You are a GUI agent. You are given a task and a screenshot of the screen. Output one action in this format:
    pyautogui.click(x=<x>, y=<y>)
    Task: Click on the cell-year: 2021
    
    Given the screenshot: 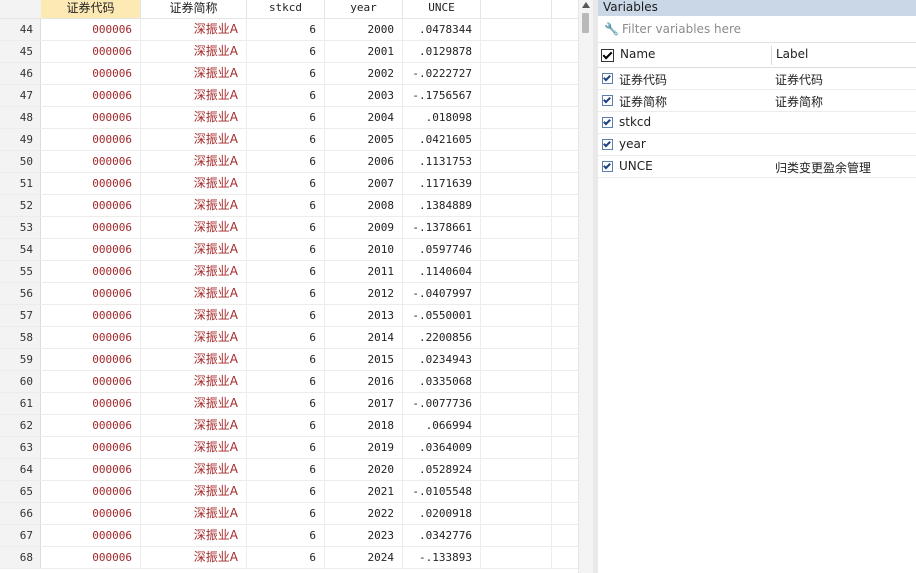 What is the action you would take?
    pyautogui.click(x=364, y=491)
    